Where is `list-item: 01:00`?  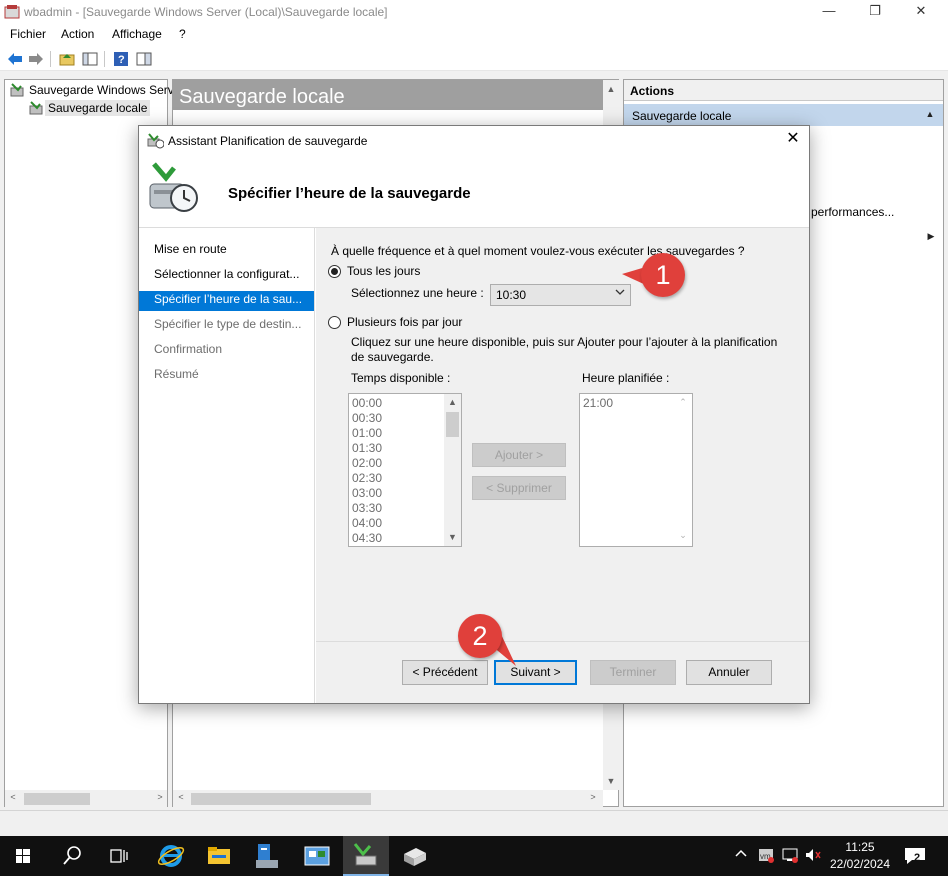 list-item: 01:00 is located at coordinates (367, 433).